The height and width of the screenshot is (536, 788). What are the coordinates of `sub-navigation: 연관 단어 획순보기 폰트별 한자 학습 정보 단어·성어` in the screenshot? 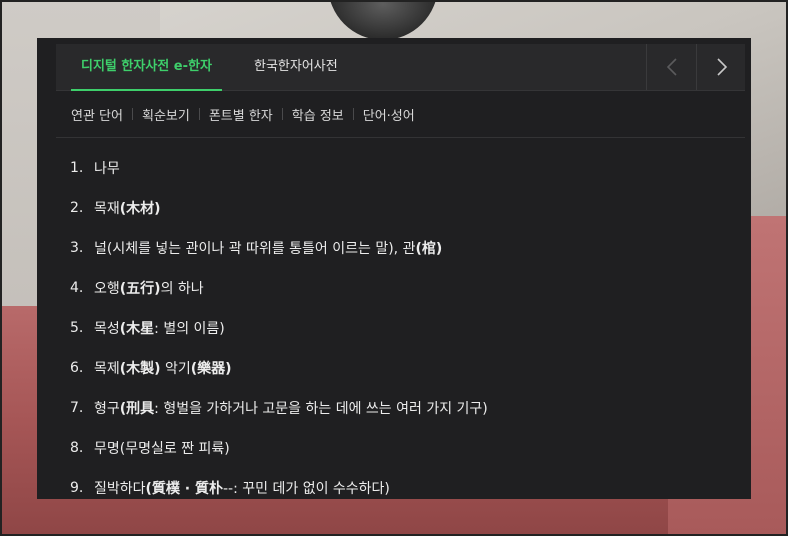 It's located at (243, 114).